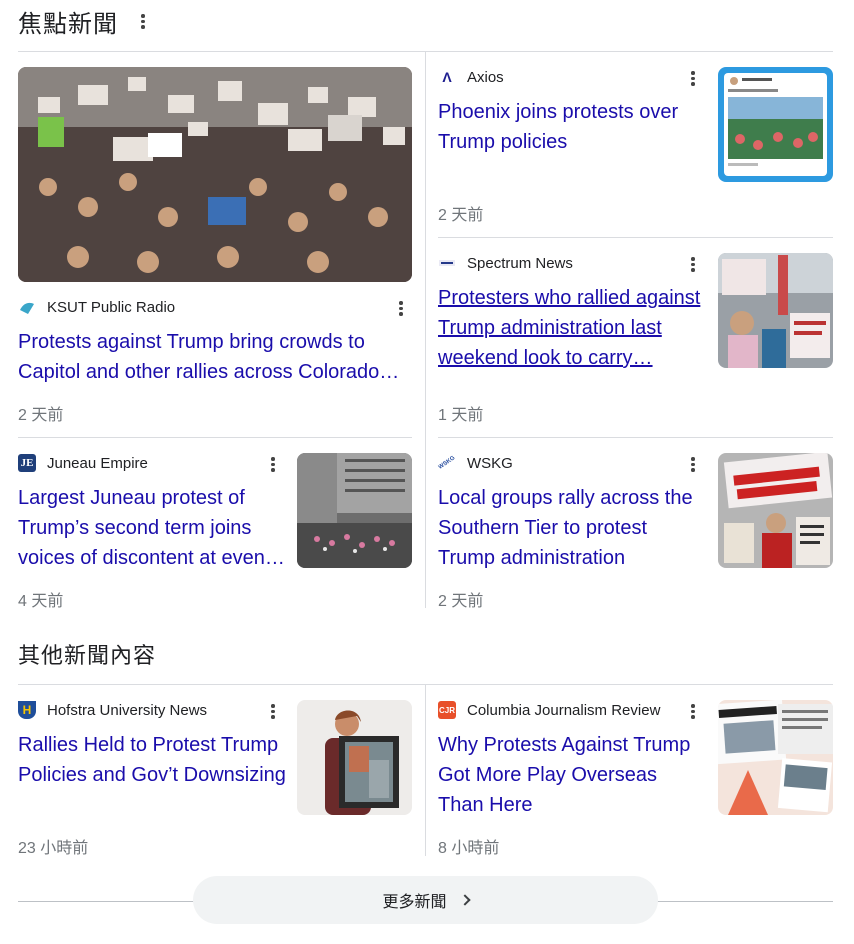  Describe the element at coordinates (143, 21) in the screenshot. I see `more-options-icon` at that location.